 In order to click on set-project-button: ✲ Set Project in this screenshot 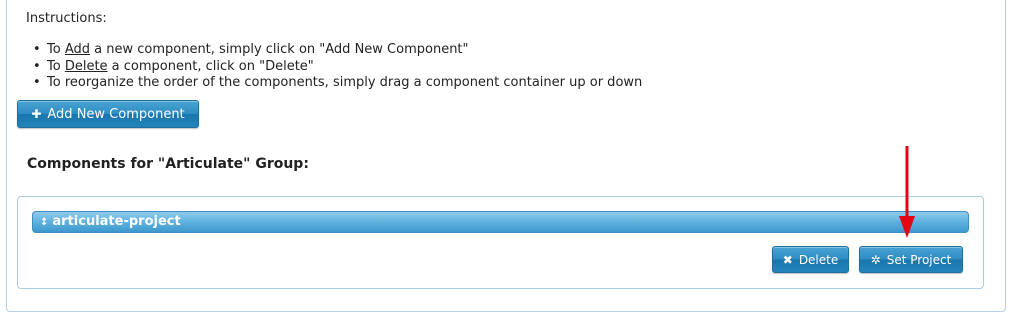, I will do `click(911, 259)`.